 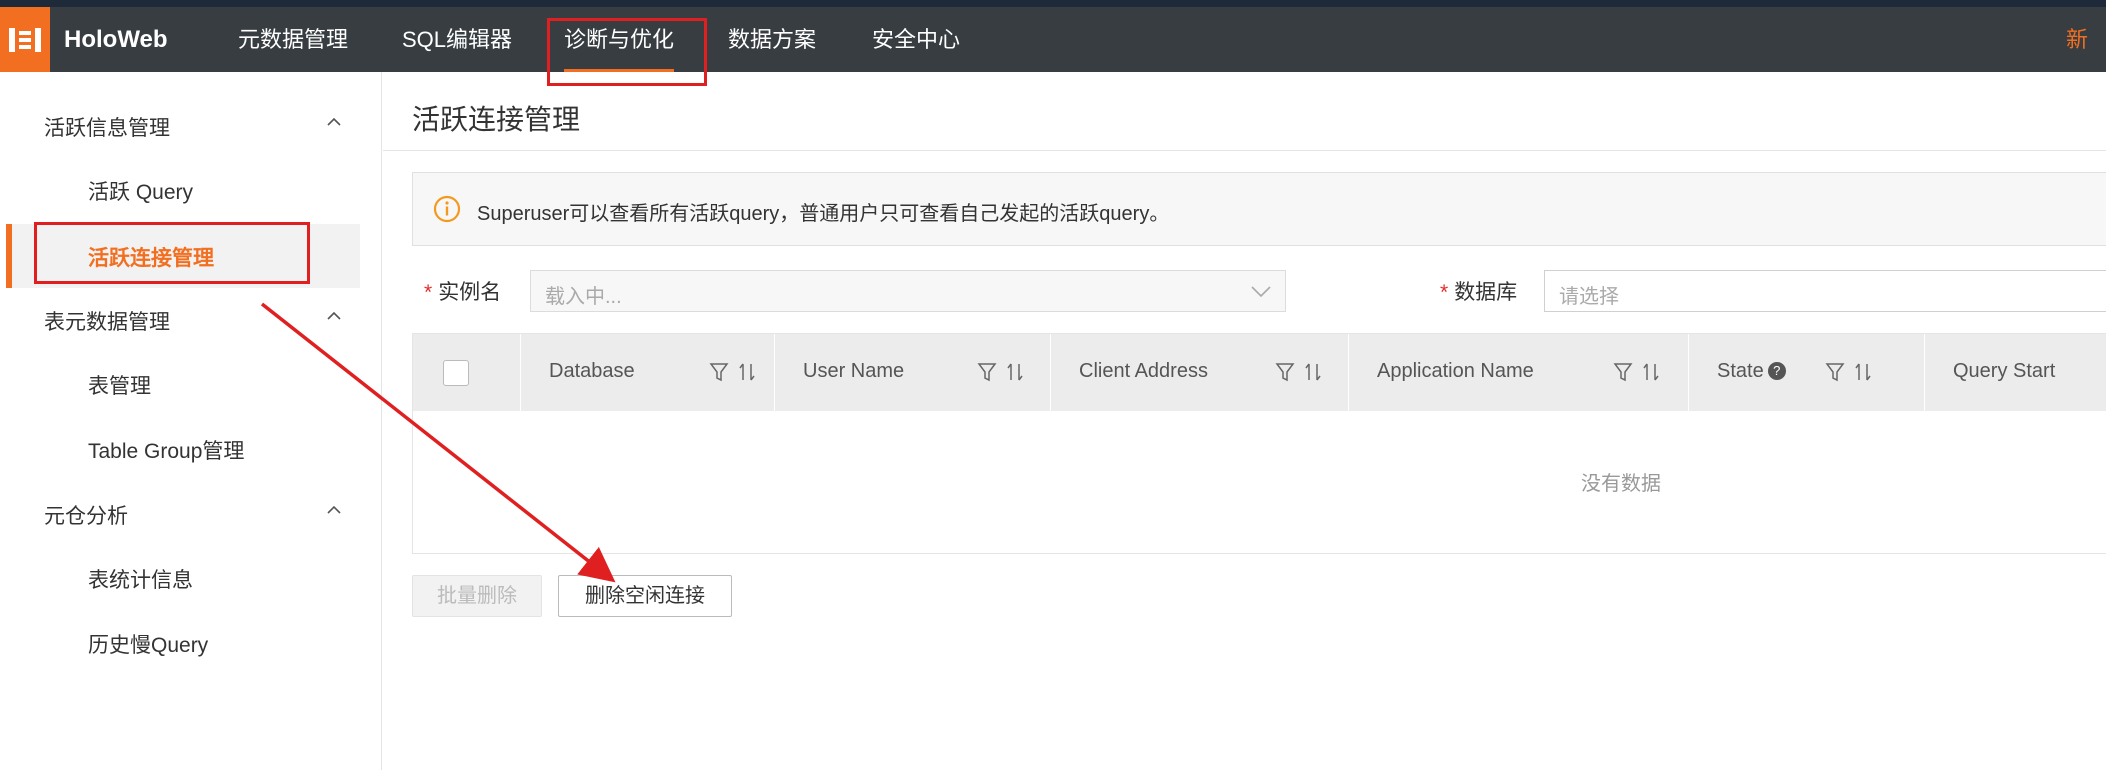 What do you see at coordinates (1053, 36) in the screenshot?
I see `top-navigation-bar: HoloWeb 元数据管理 SQL编辑器 诊断与优化 数据方案 安全中心 新功` at bounding box center [1053, 36].